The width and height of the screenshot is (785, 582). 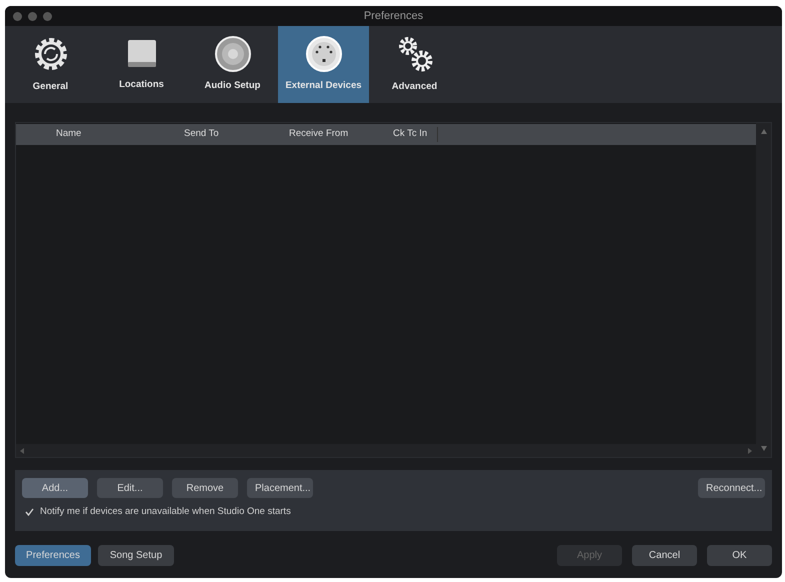 I want to click on device-button: Remove, so click(x=205, y=488).